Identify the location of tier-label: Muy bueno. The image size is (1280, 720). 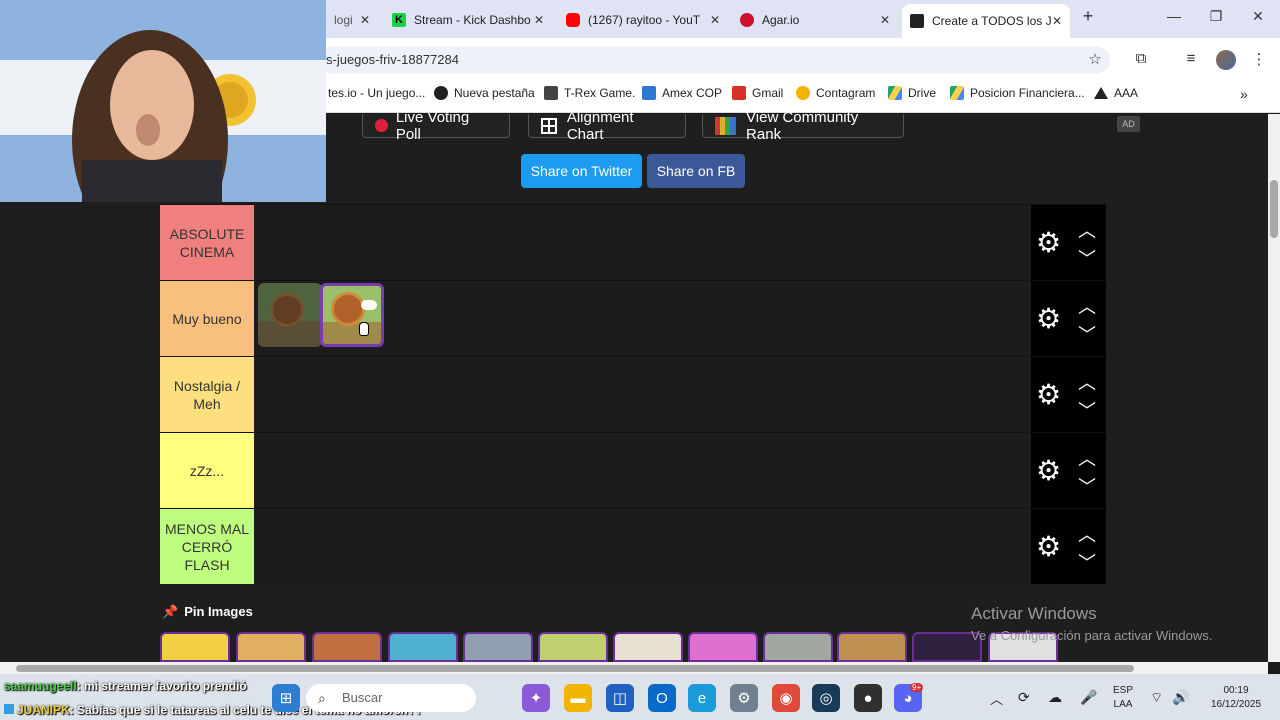
(207, 318).